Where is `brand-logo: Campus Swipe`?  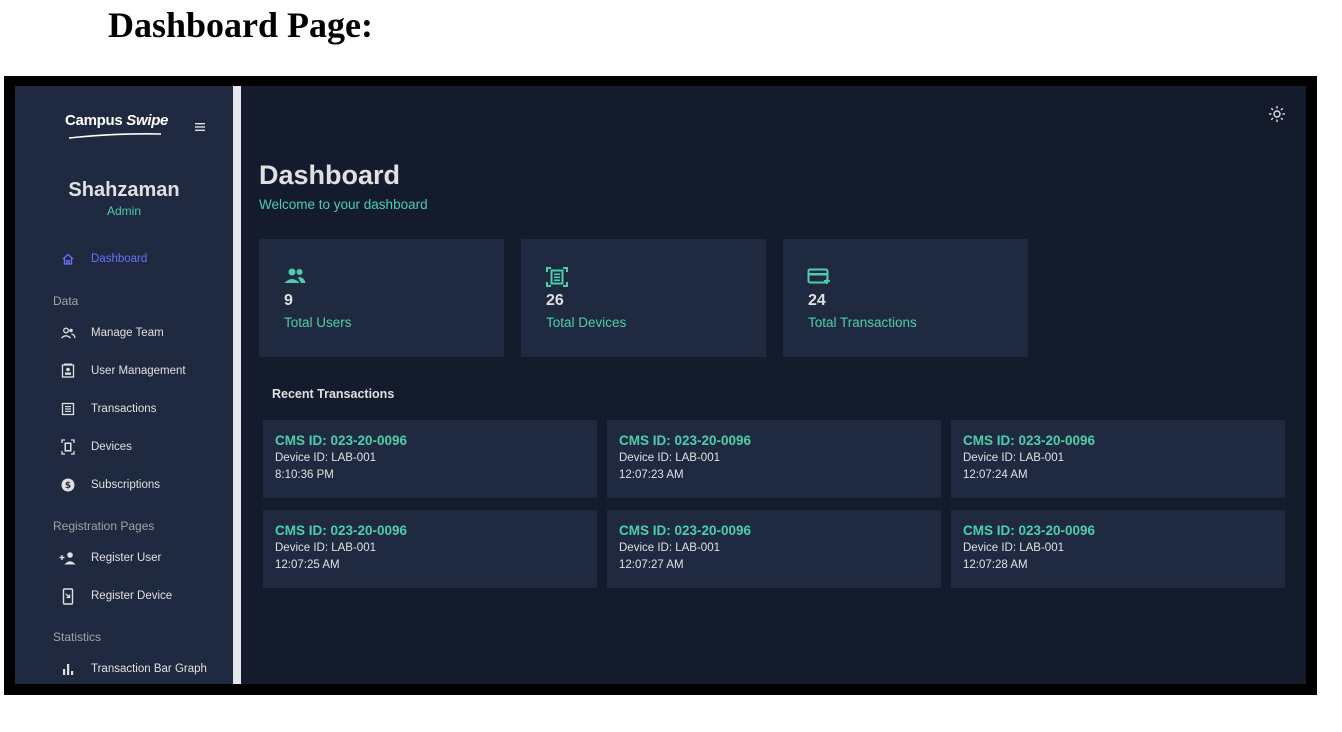
brand-logo: Campus Swipe is located at coordinates (116, 120).